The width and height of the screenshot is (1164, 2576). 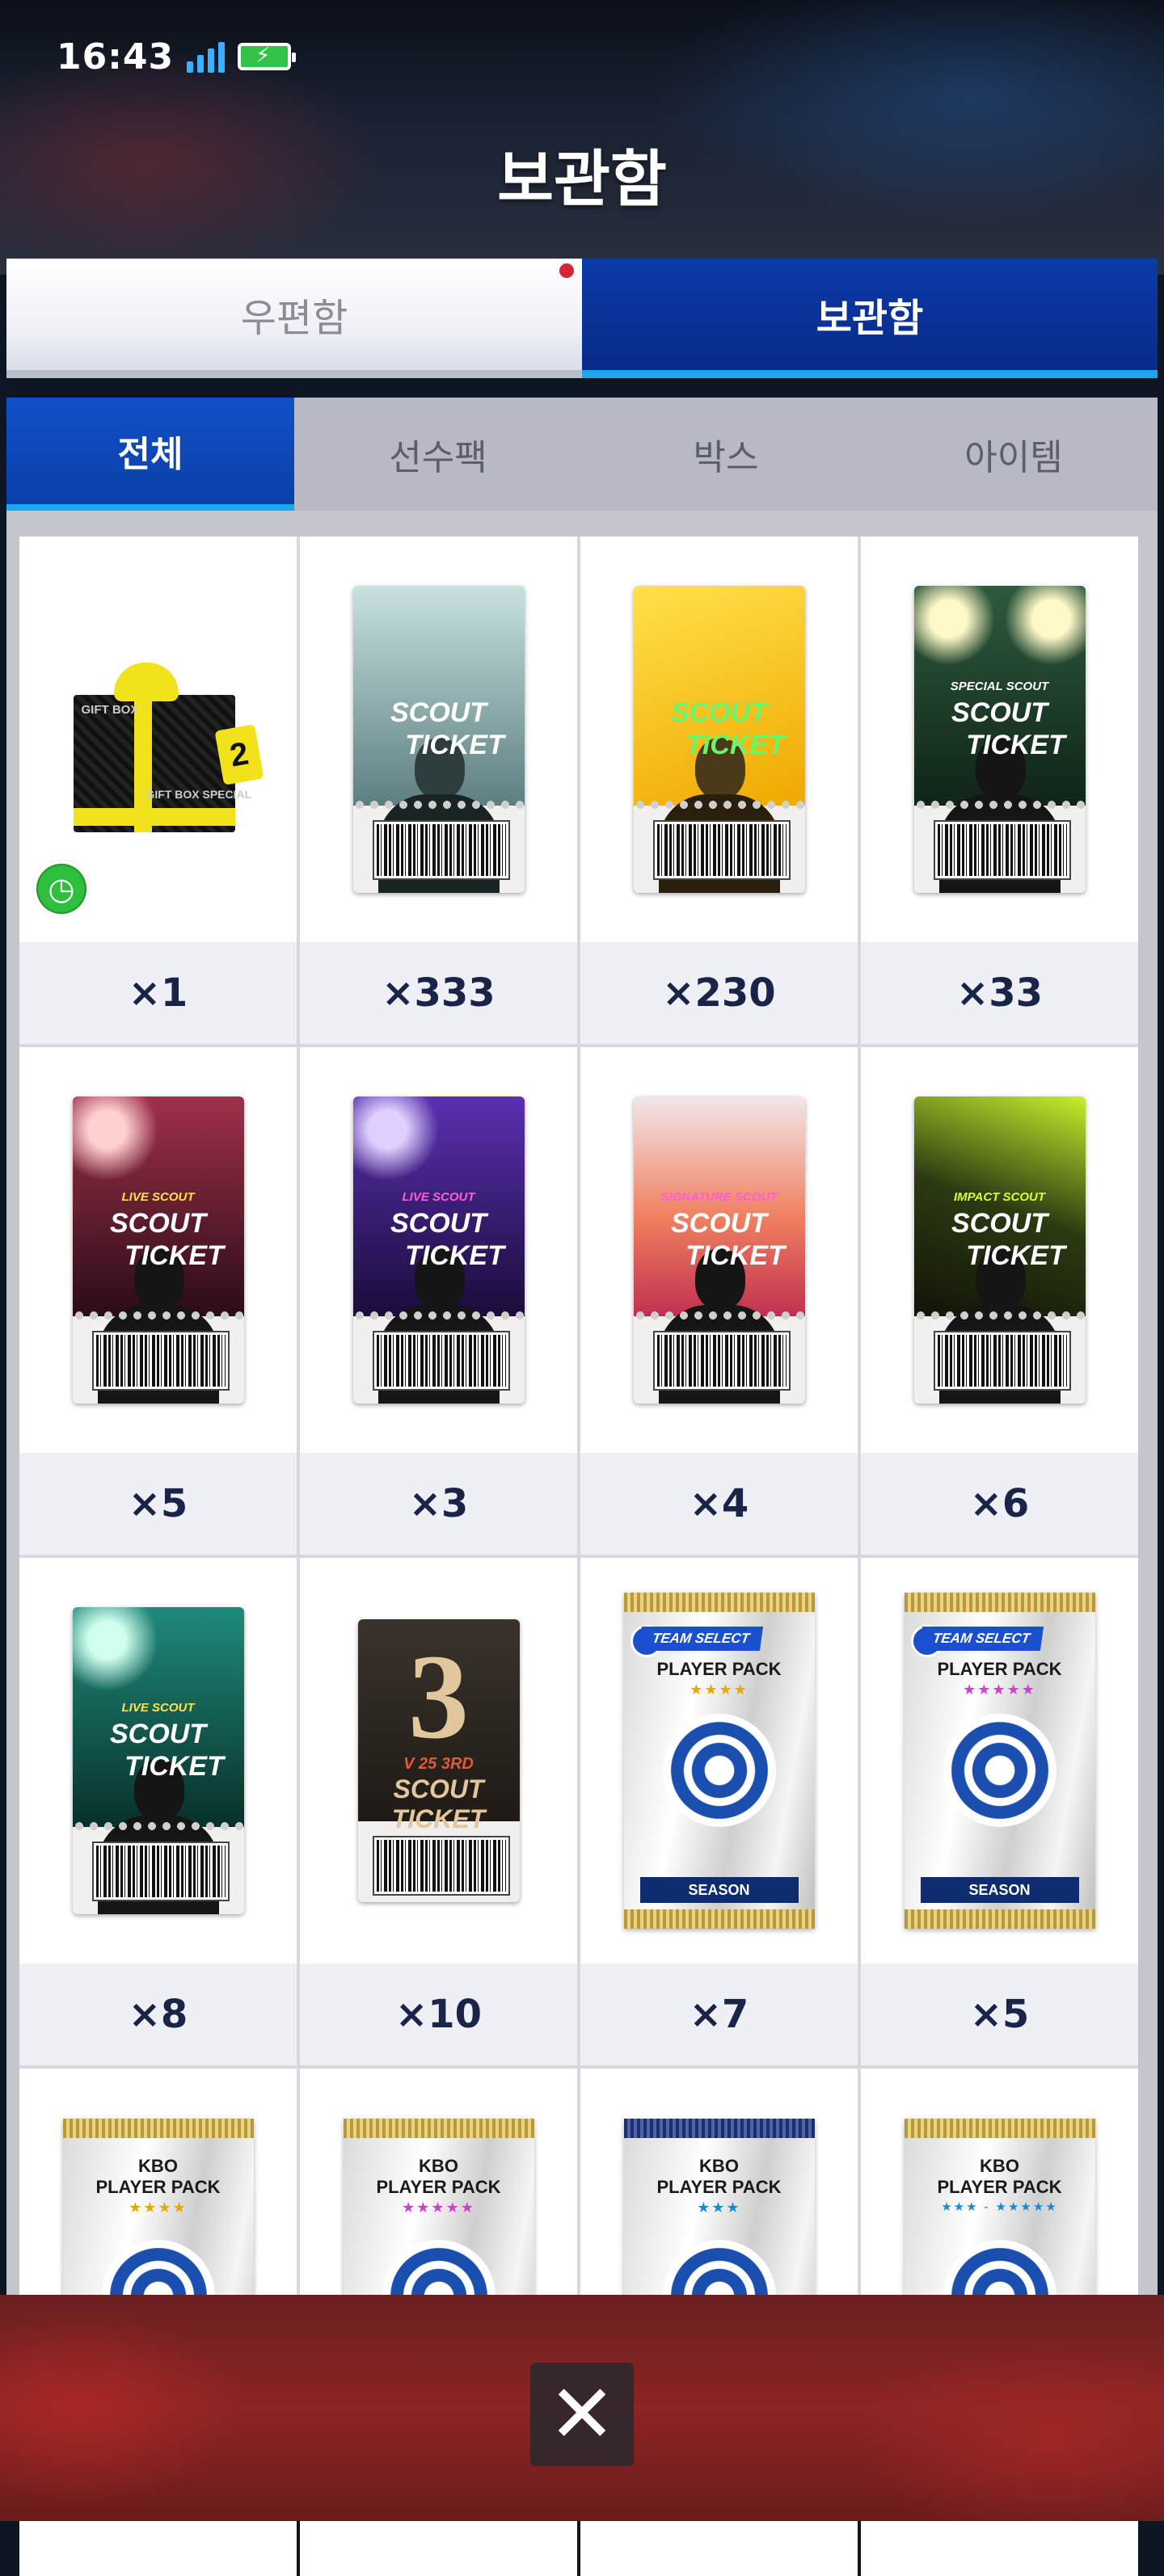 I want to click on tab-storage-label: 보관함, so click(x=870, y=318).